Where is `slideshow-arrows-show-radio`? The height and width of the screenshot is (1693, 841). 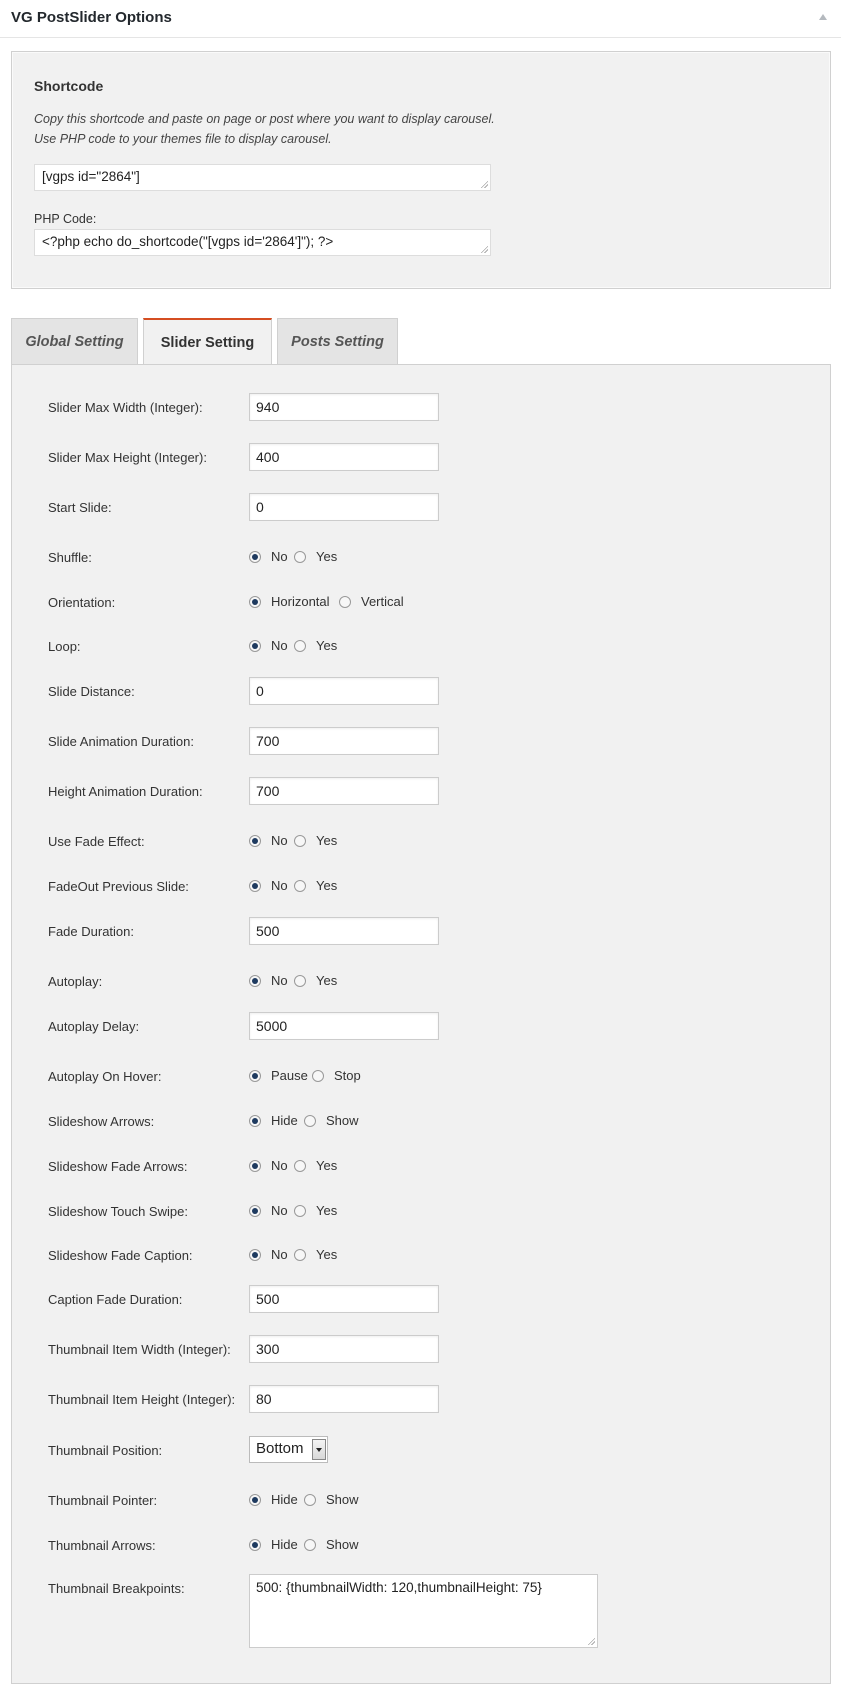 slideshow-arrows-show-radio is located at coordinates (310, 1121).